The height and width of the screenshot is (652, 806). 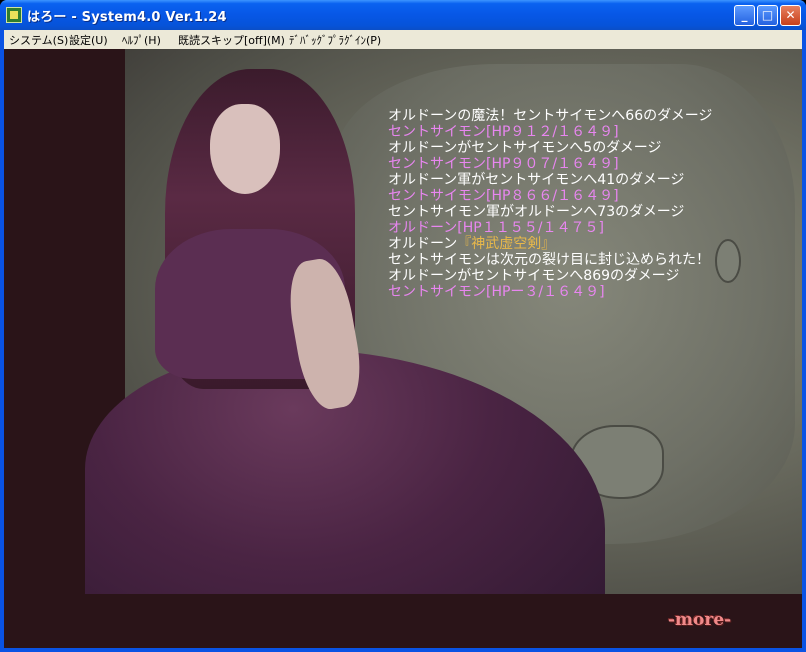 What do you see at coordinates (536, 180) in the screenshot?
I see `log-line: オルドーン軍がセントサイモンへ41のダメージ` at bounding box center [536, 180].